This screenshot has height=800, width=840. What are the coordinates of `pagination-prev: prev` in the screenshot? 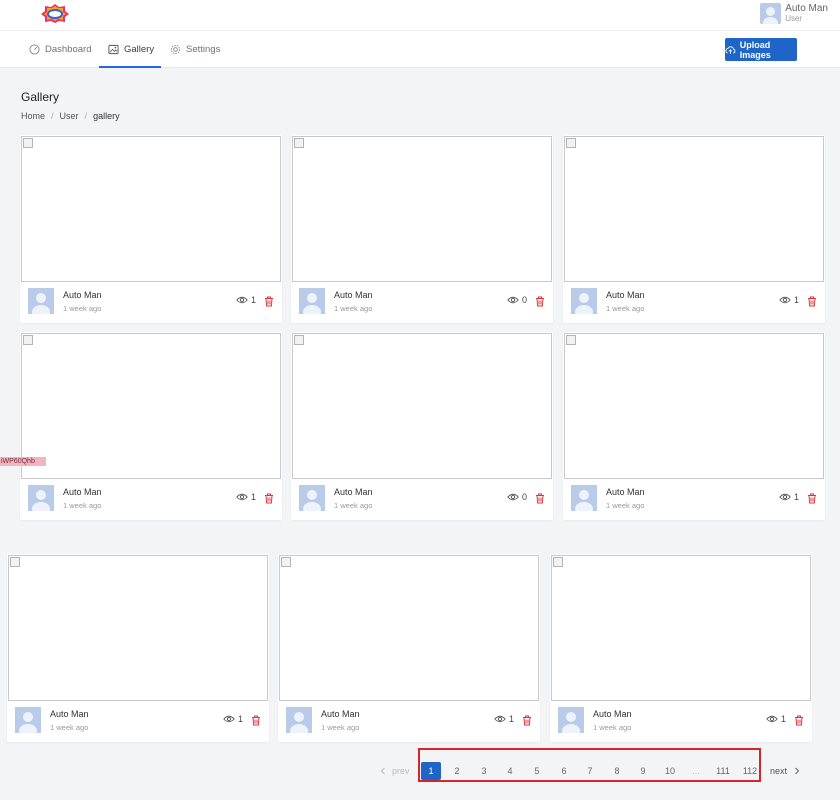 It's located at (394, 771).